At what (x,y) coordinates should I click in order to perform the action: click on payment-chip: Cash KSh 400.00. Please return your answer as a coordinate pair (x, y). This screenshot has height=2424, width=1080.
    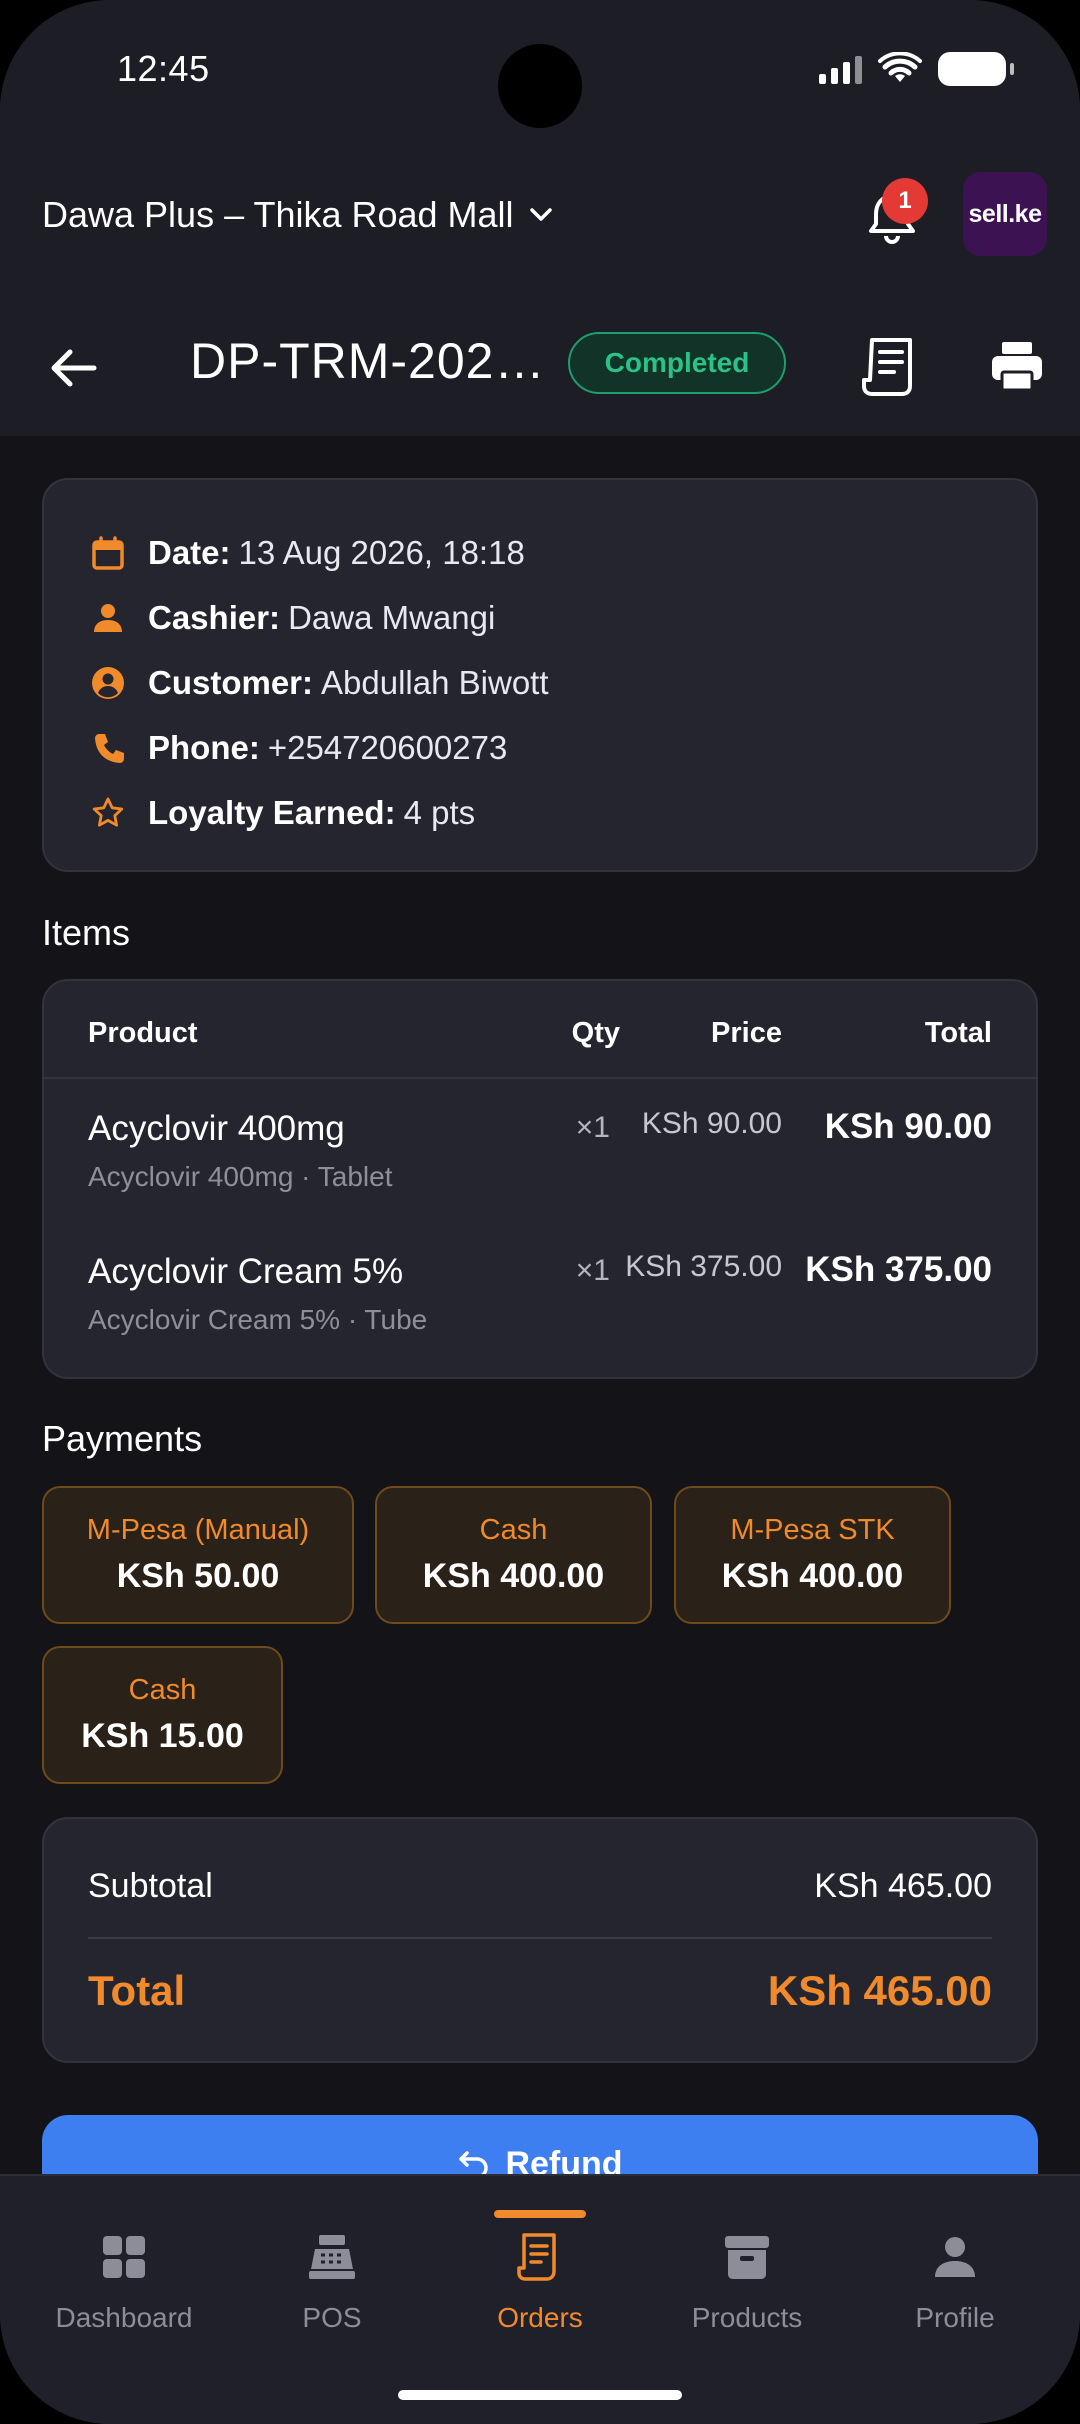
    Looking at the image, I should click on (513, 1555).